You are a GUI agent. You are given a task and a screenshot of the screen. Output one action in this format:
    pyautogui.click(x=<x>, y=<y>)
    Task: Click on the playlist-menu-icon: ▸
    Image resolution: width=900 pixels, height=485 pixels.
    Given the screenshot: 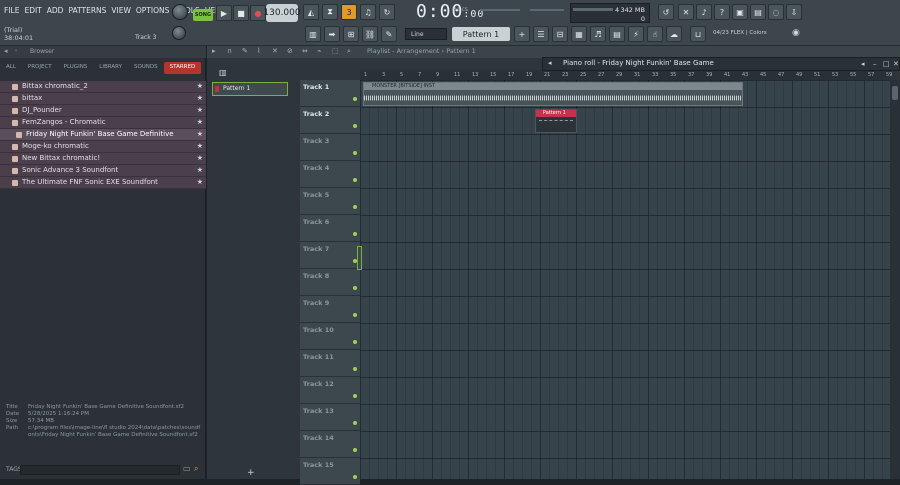 What is the action you would take?
    pyautogui.click(x=214, y=51)
    